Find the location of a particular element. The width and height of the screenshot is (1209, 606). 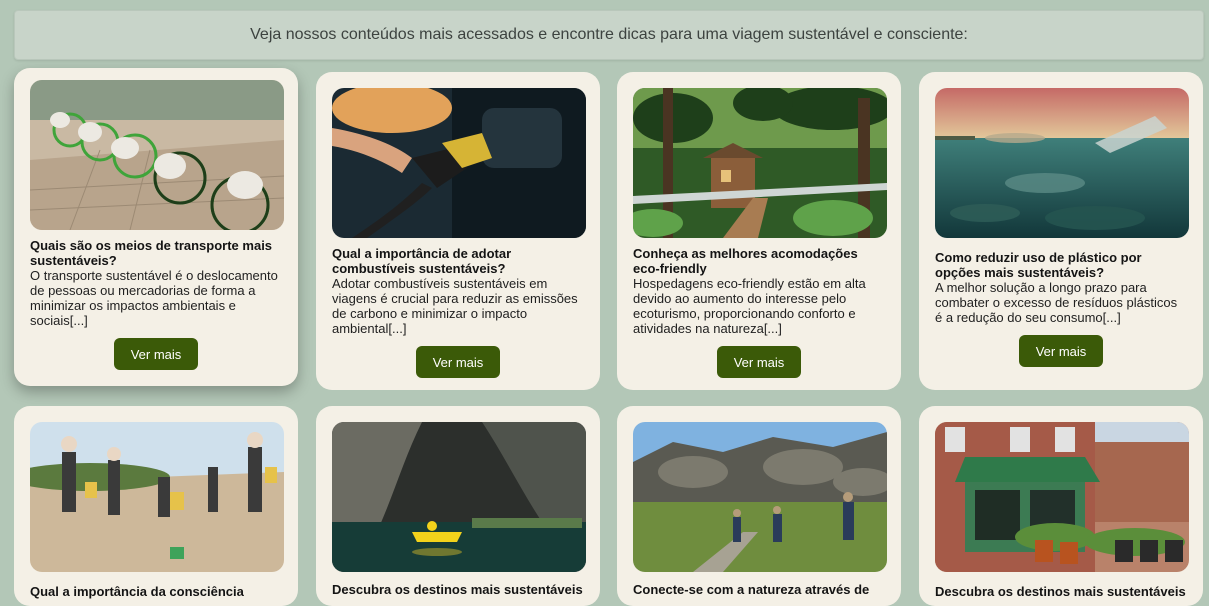

beach-cleanup-image is located at coordinates (157, 497).